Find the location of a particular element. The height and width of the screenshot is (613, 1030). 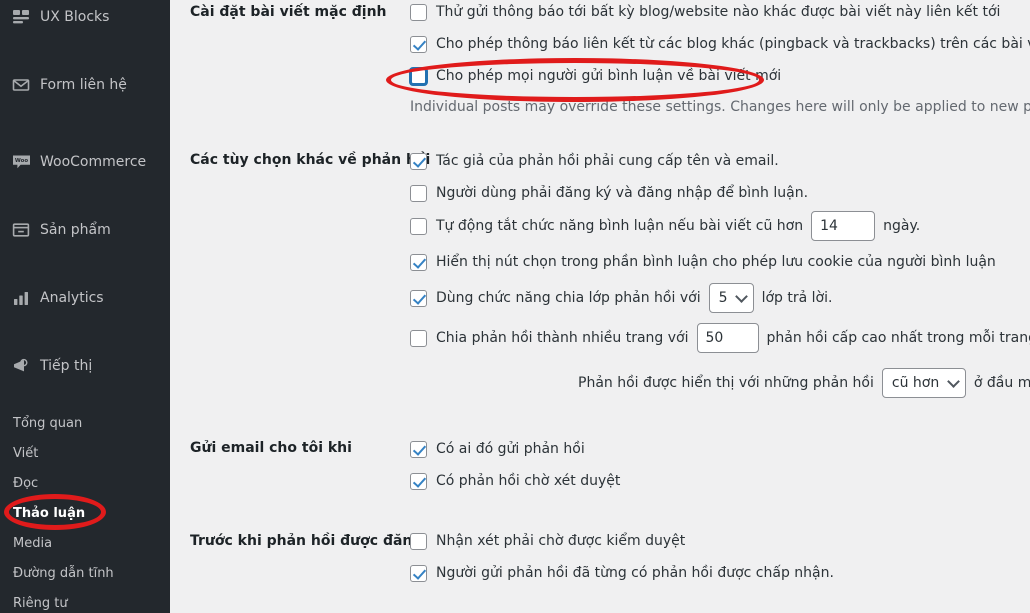

thread-depth-value: 5 is located at coordinates (723, 298).